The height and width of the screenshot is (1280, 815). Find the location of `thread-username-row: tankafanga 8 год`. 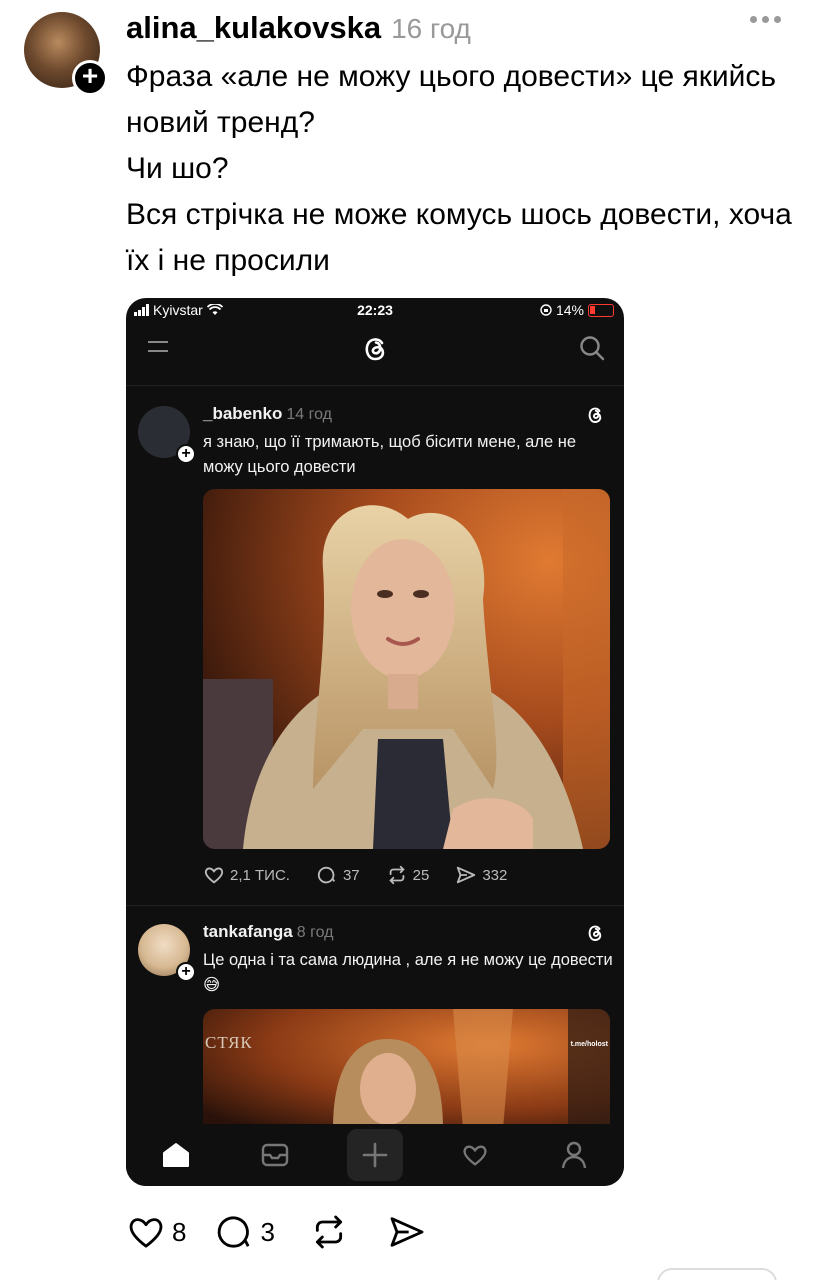

thread-username-row: tankafanga 8 год is located at coordinates (268, 932).